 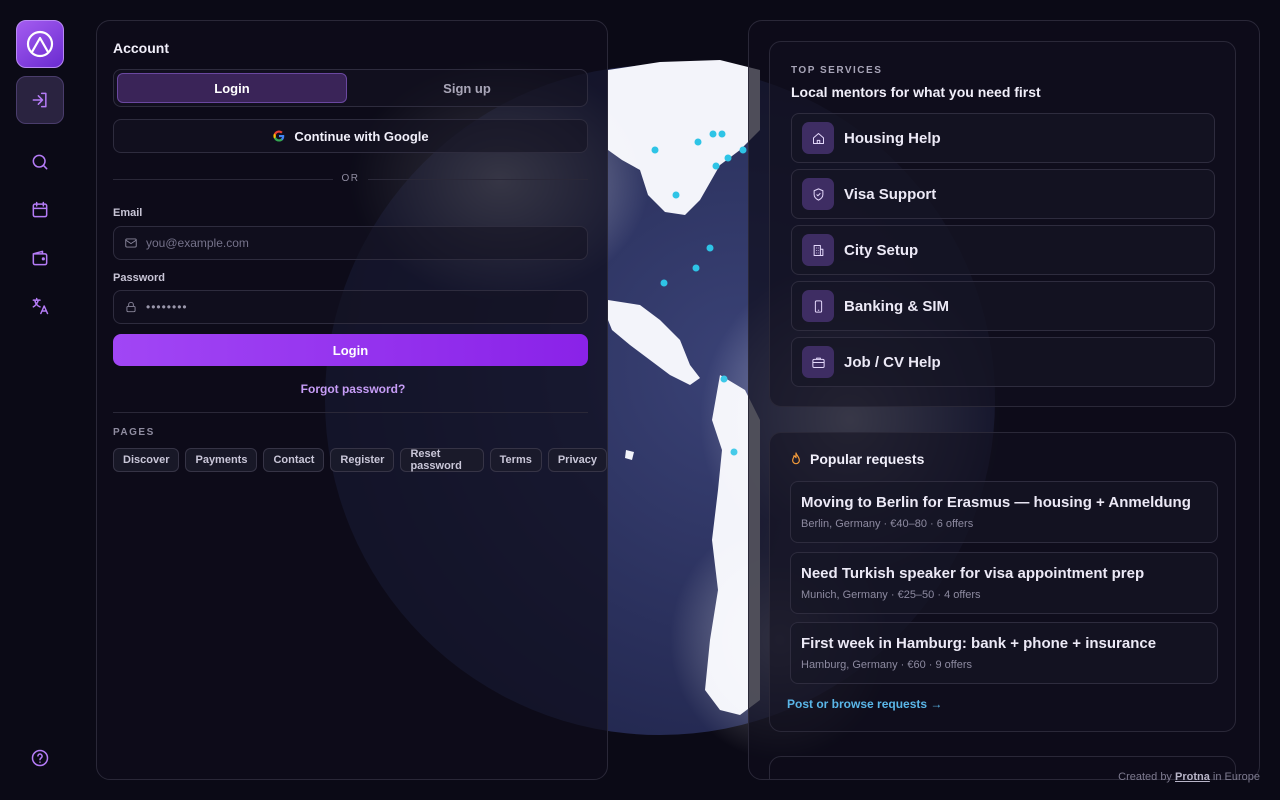 I want to click on shield-icon, so click(x=818, y=194).